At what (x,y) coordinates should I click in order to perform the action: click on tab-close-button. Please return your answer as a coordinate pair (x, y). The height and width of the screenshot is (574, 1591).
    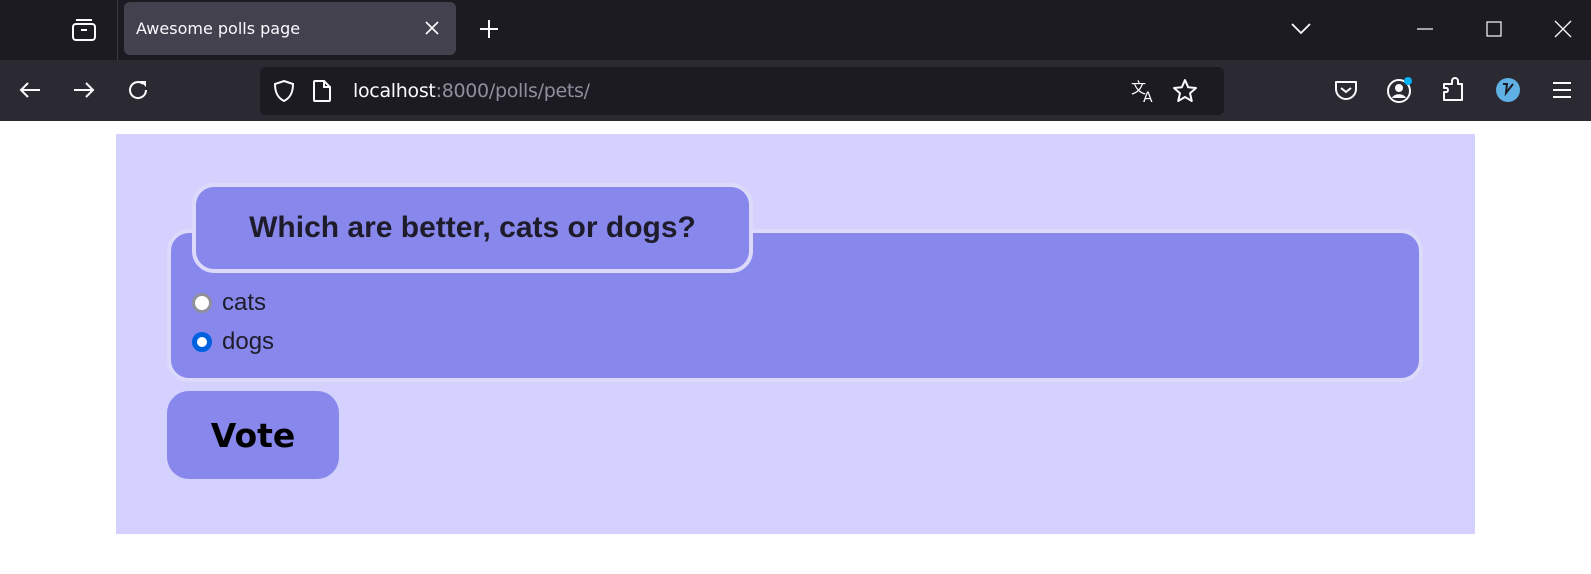
    Looking at the image, I should click on (432, 28).